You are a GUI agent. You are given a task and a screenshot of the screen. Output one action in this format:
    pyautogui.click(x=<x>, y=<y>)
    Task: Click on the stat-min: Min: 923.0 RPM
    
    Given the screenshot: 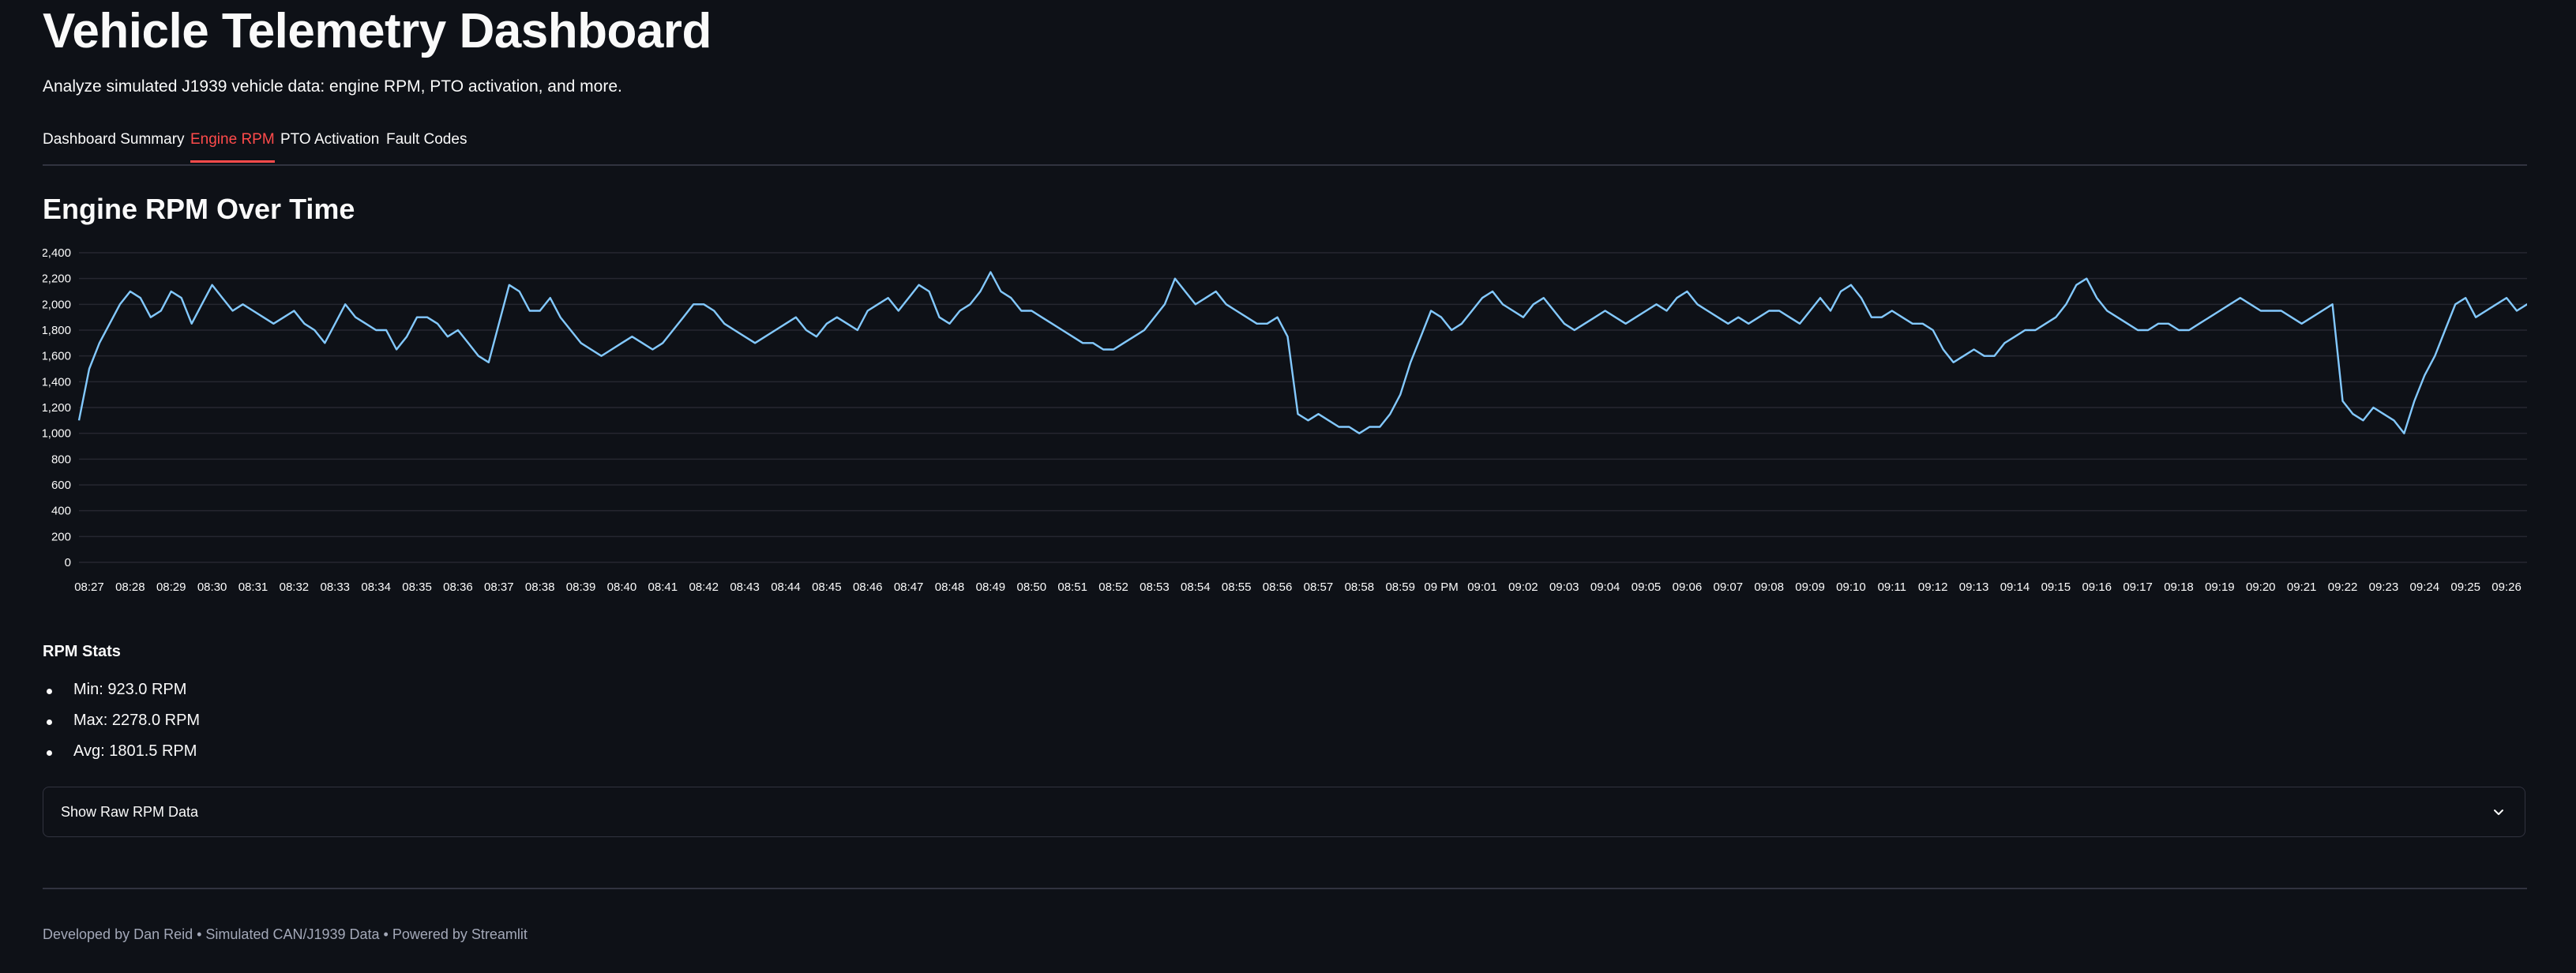 What is the action you would take?
    pyautogui.click(x=121, y=696)
    